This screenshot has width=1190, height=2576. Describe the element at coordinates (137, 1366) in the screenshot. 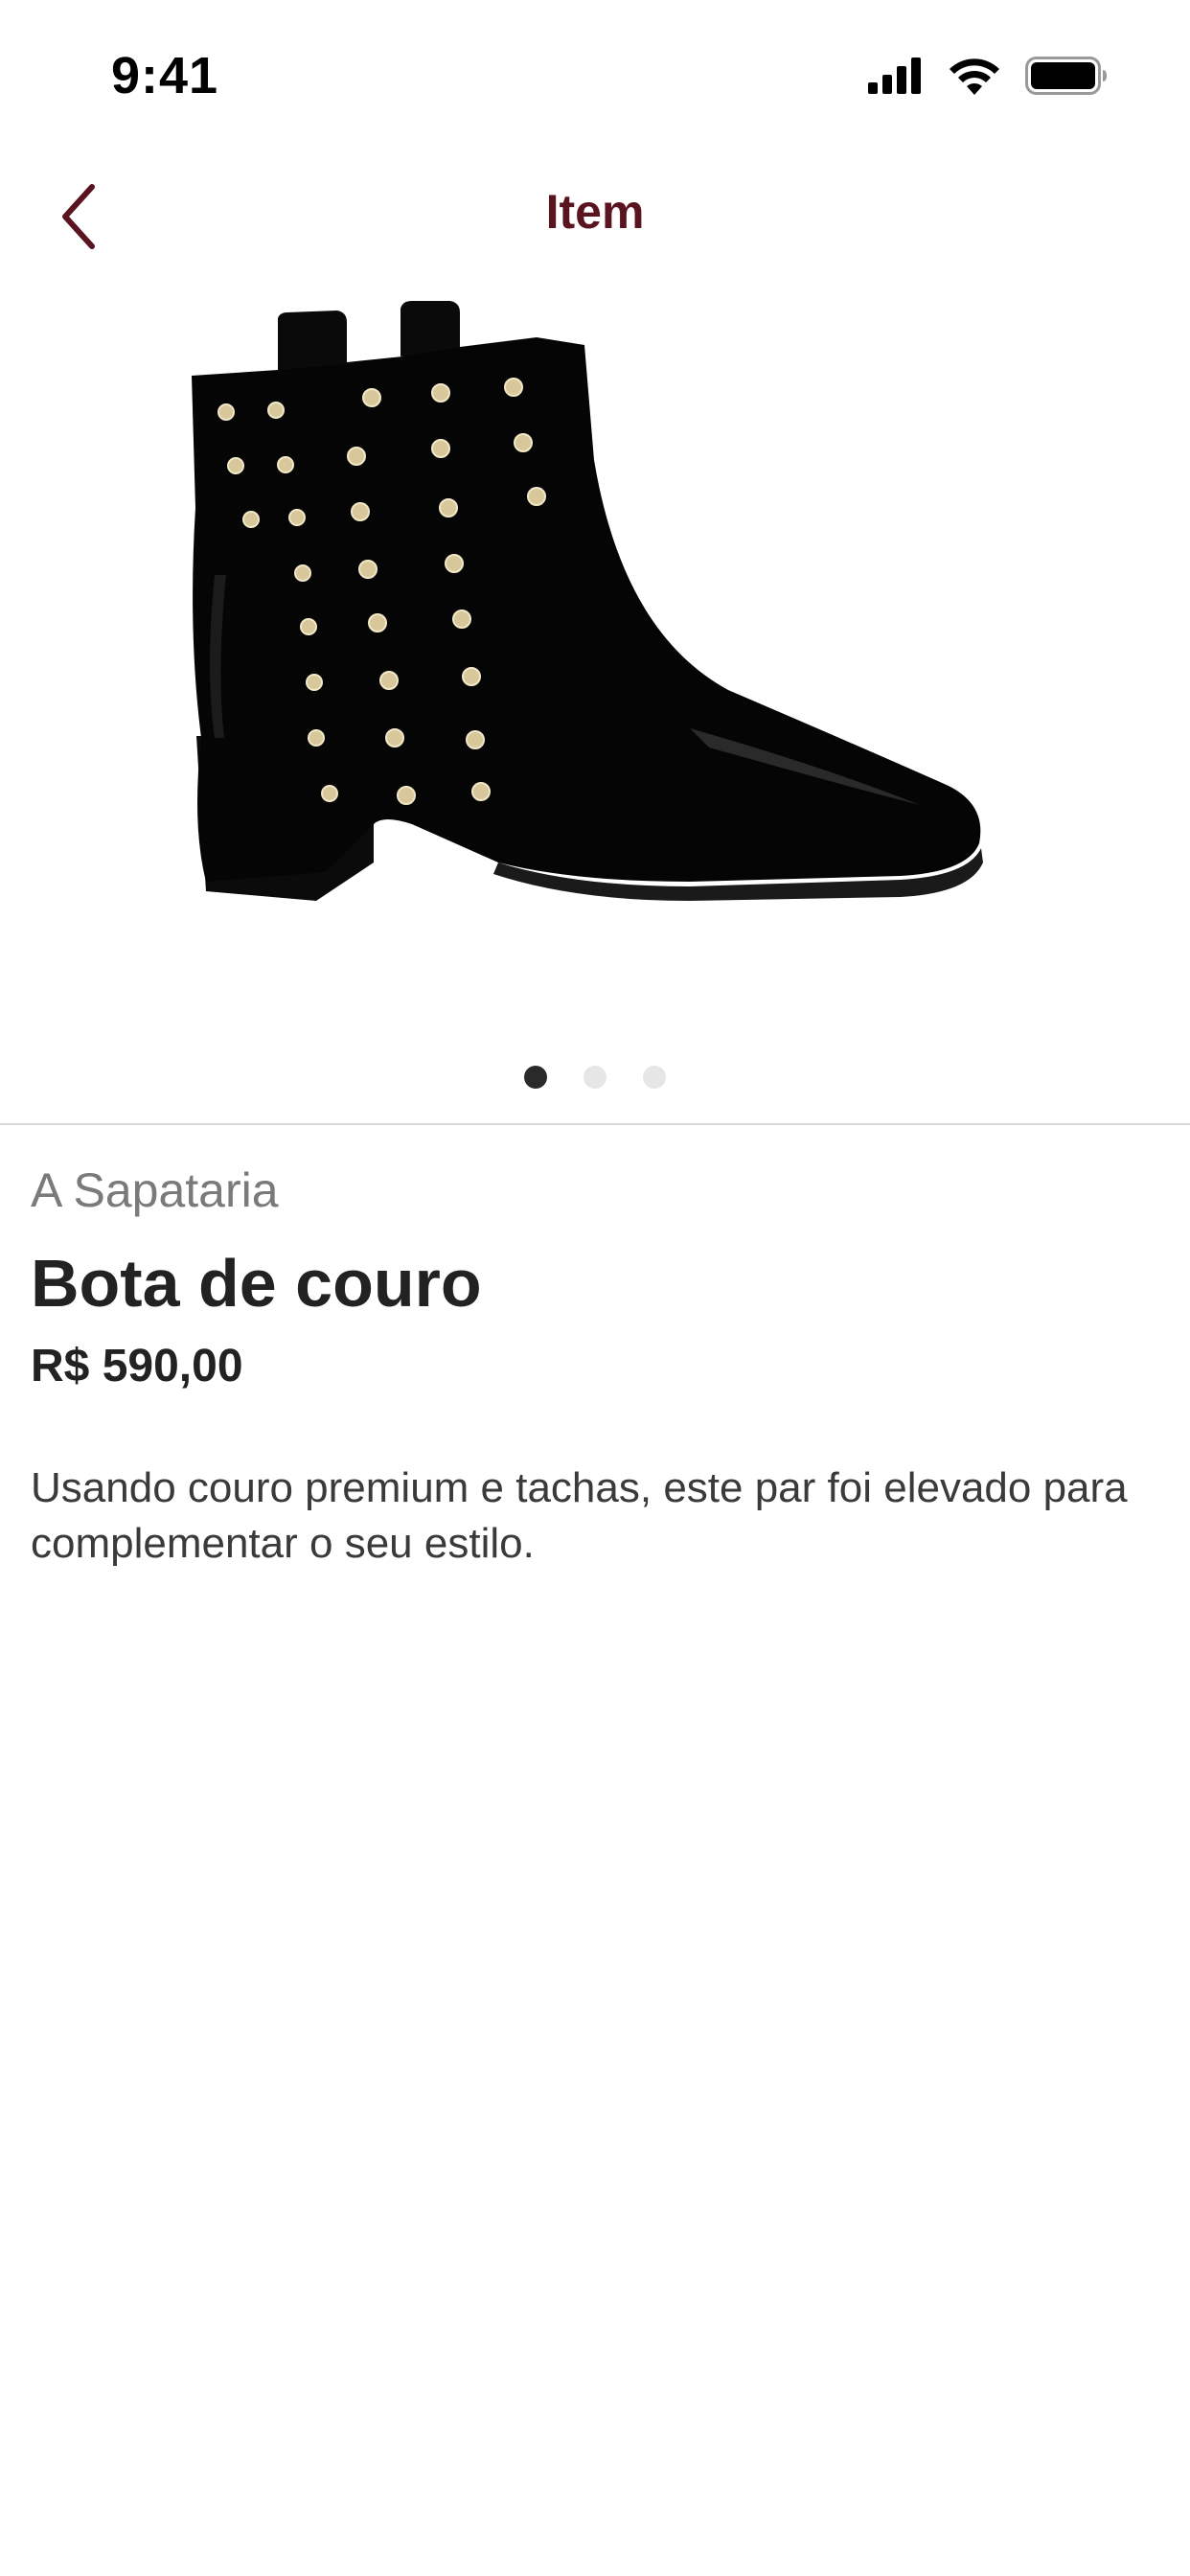

I see `product-price: R$ 590,00` at that location.